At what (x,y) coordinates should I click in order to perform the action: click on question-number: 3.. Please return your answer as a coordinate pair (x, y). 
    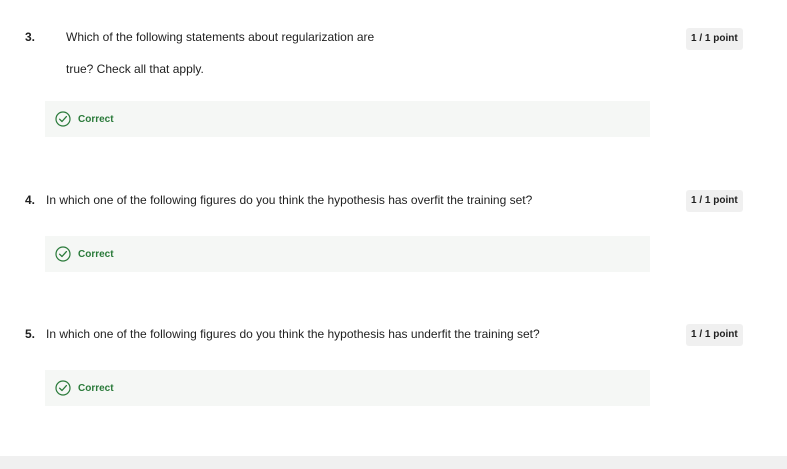
    Looking at the image, I should click on (30, 37).